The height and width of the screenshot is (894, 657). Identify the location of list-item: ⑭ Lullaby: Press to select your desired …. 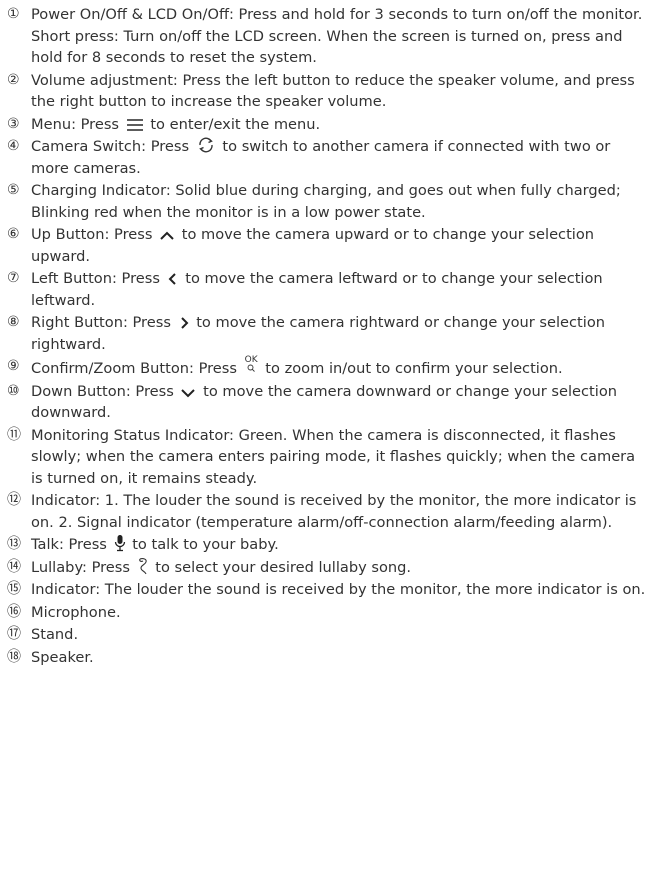
(327, 568).